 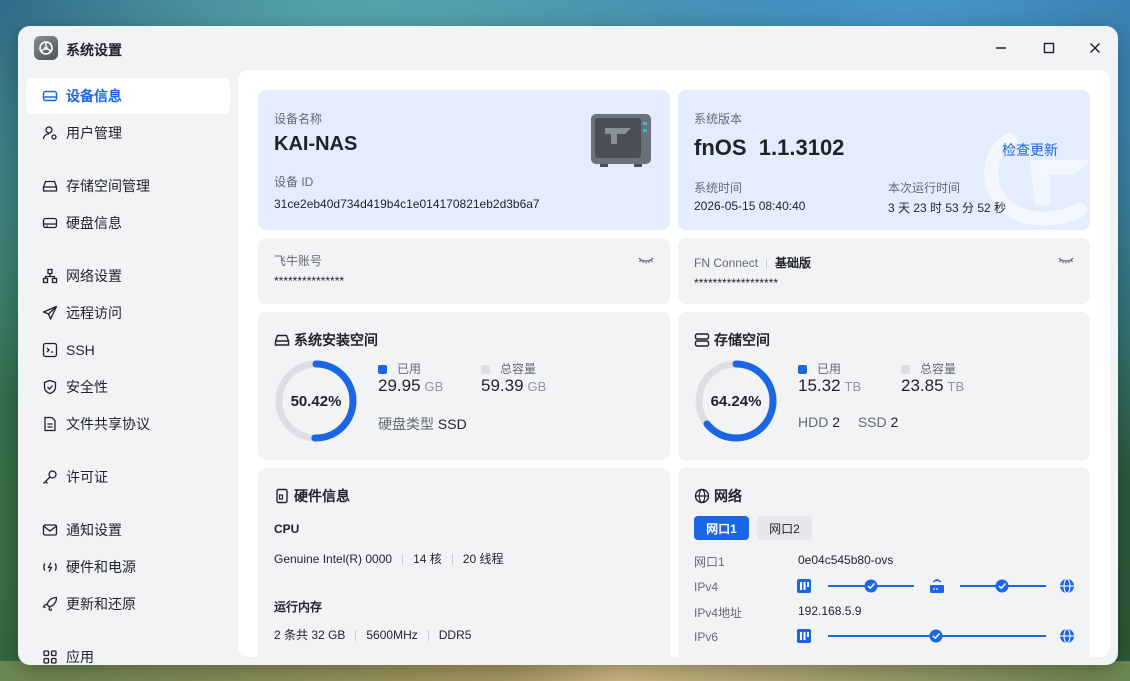 I want to click on device-name-label: 设备名称, so click(x=298, y=119).